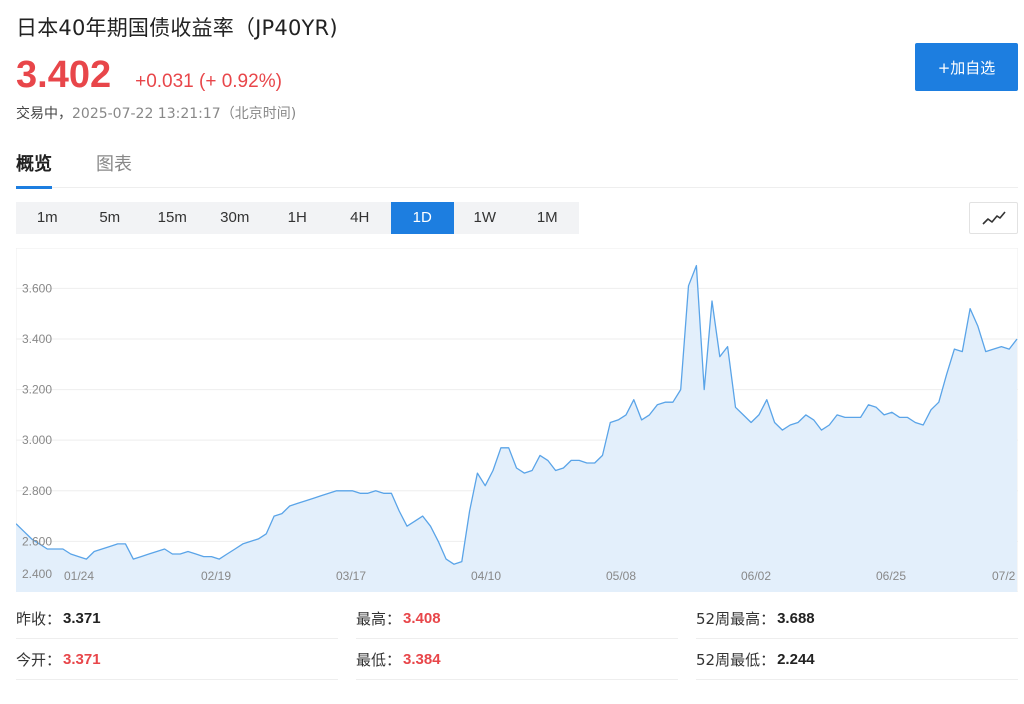 The height and width of the screenshot is (704, 1024). What do you see at coordinates (351, 576) in the screenshot?
I see `x-tick-label: 03/17` at bounding box center [351, 576].